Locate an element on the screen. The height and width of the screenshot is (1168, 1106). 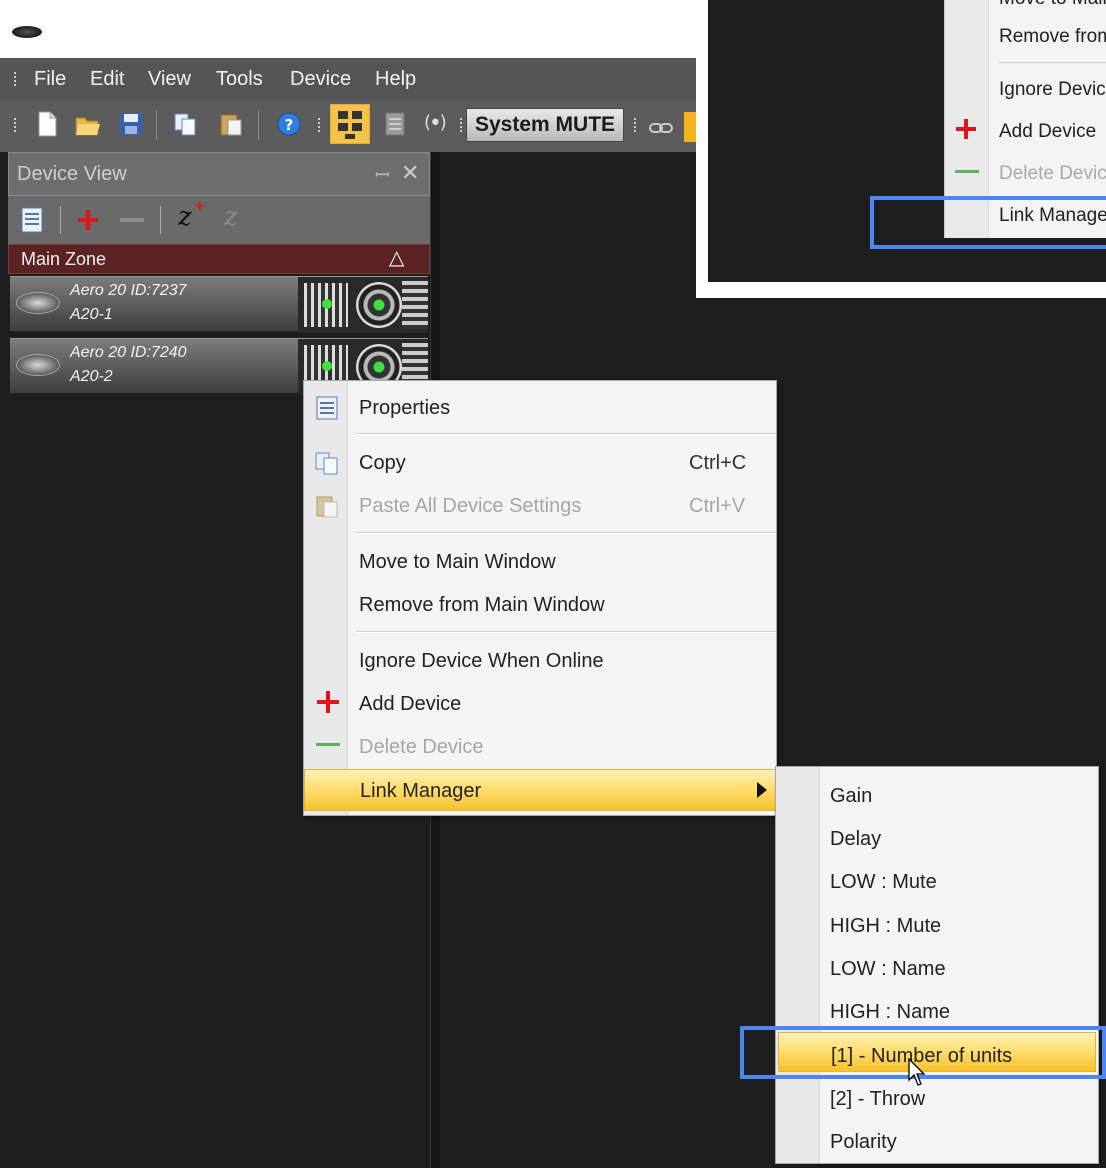
menu-item-label: Properties is located at coordinates (405, 408).